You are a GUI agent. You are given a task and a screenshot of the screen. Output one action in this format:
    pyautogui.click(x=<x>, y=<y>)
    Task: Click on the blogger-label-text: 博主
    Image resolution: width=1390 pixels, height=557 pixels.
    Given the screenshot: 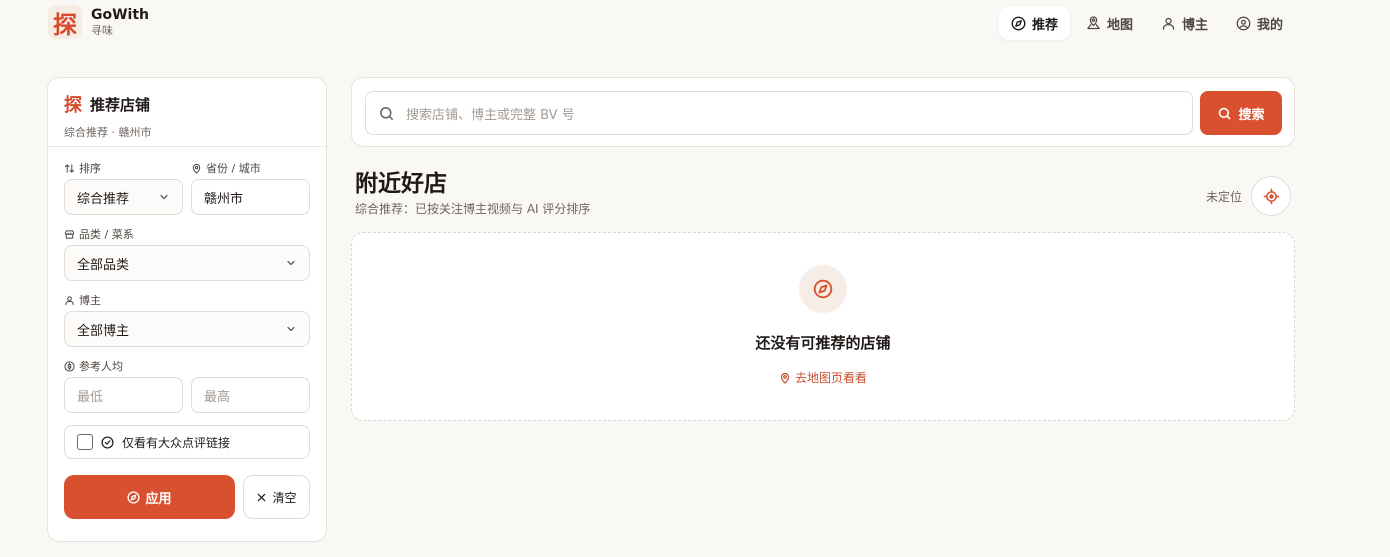 What is the action you would take?
    pyautogui.click(x=90, y=300)
    